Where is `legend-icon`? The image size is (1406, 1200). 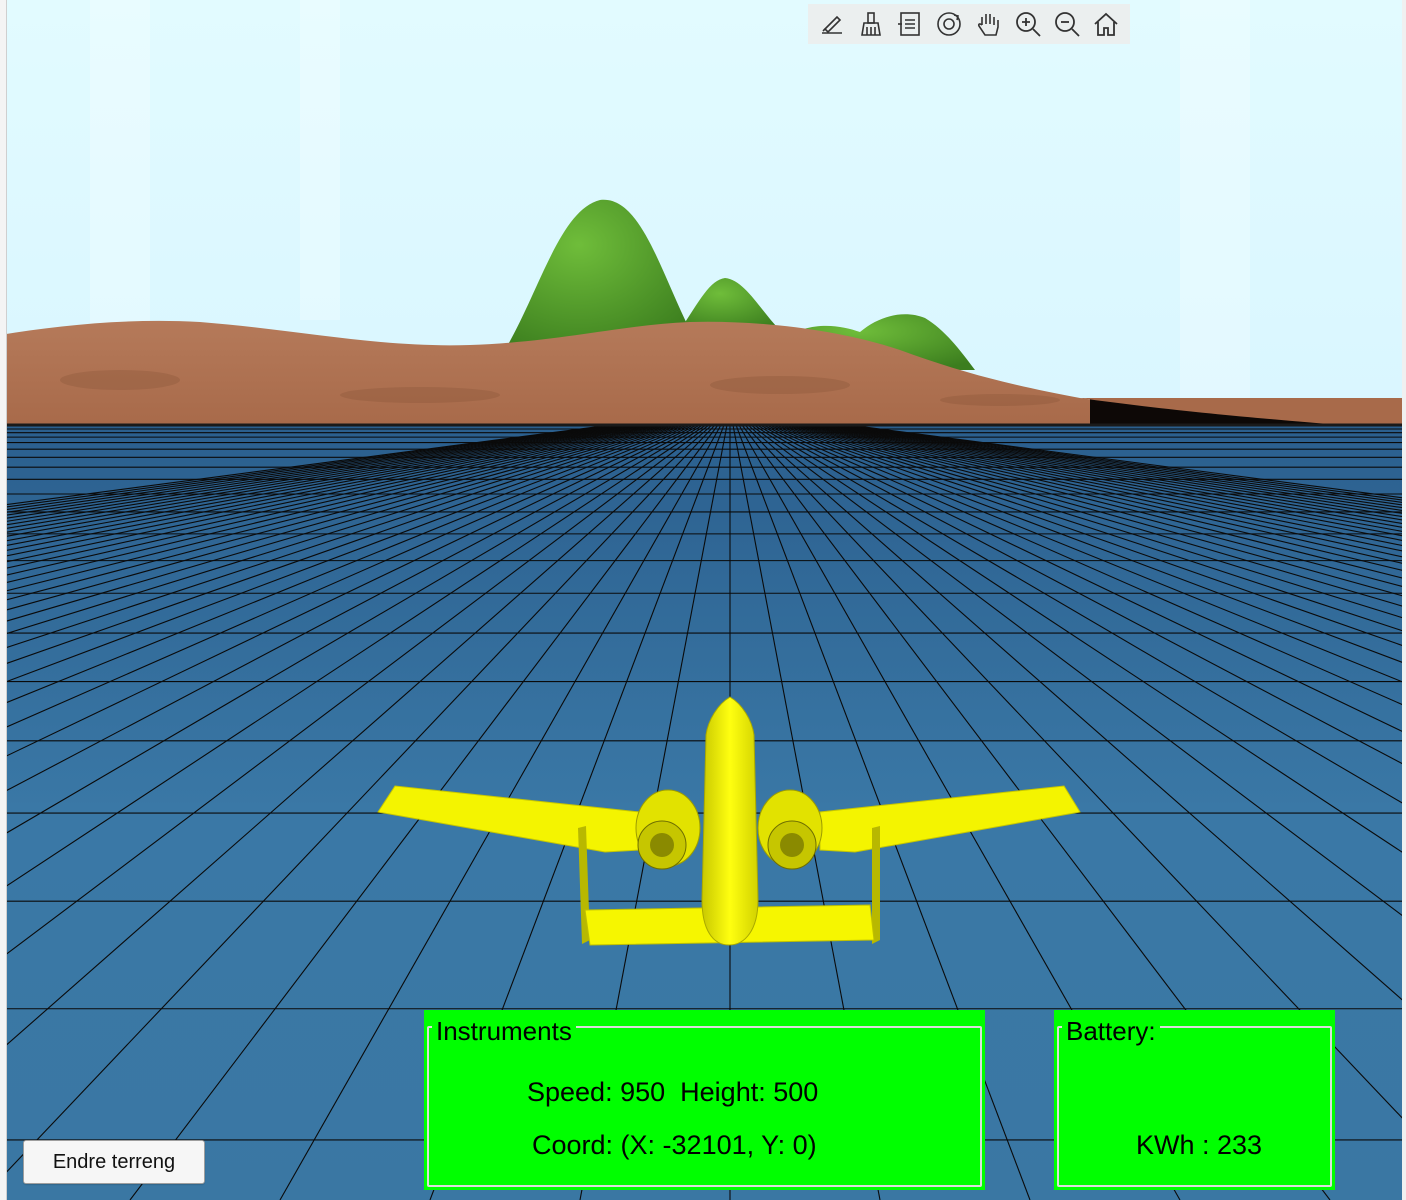 legend-icon is located at coordinates (910, 24).